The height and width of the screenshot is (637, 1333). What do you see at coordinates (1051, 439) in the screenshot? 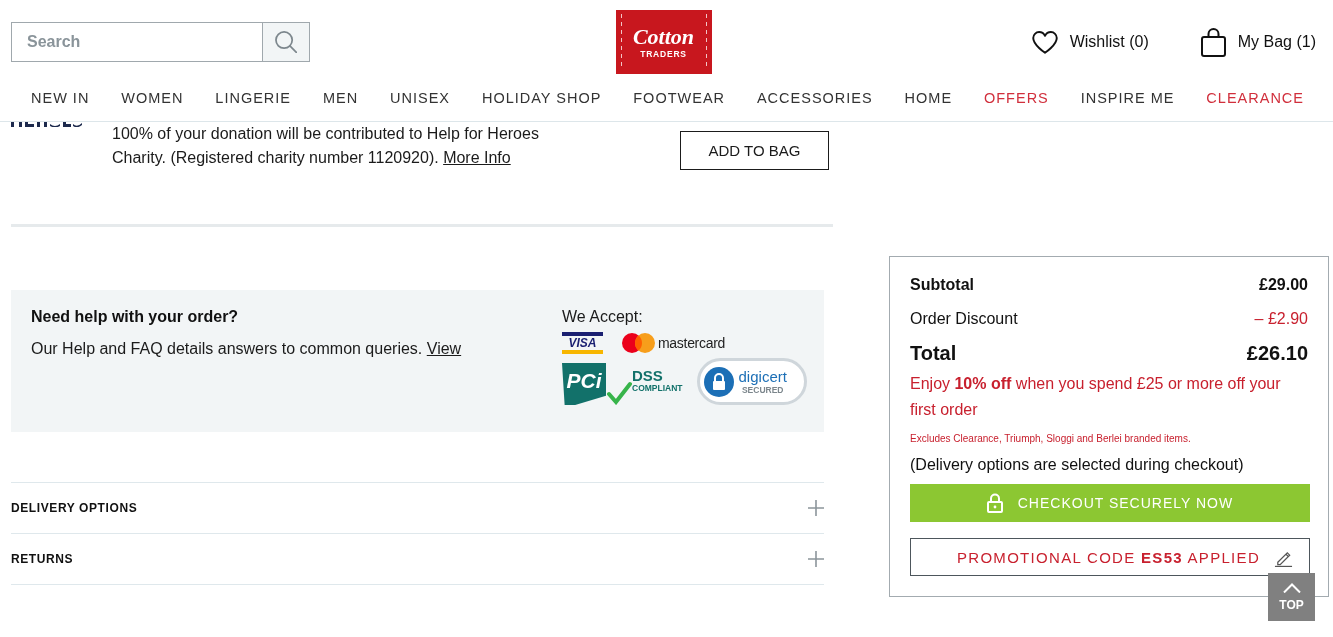
I see `exclusions-note: Excludes Clearance, Triumph, Sloggi and Berlei branded items.` at bounding box center [1051, 439].